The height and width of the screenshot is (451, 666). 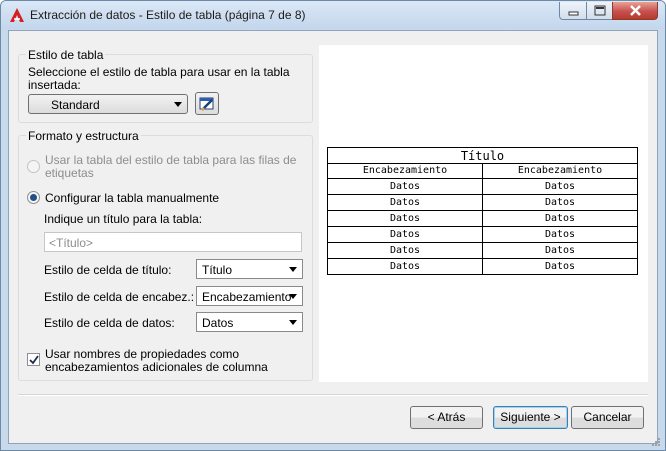 I want to click on table-style-edit-button, so click(x=207, y=103).